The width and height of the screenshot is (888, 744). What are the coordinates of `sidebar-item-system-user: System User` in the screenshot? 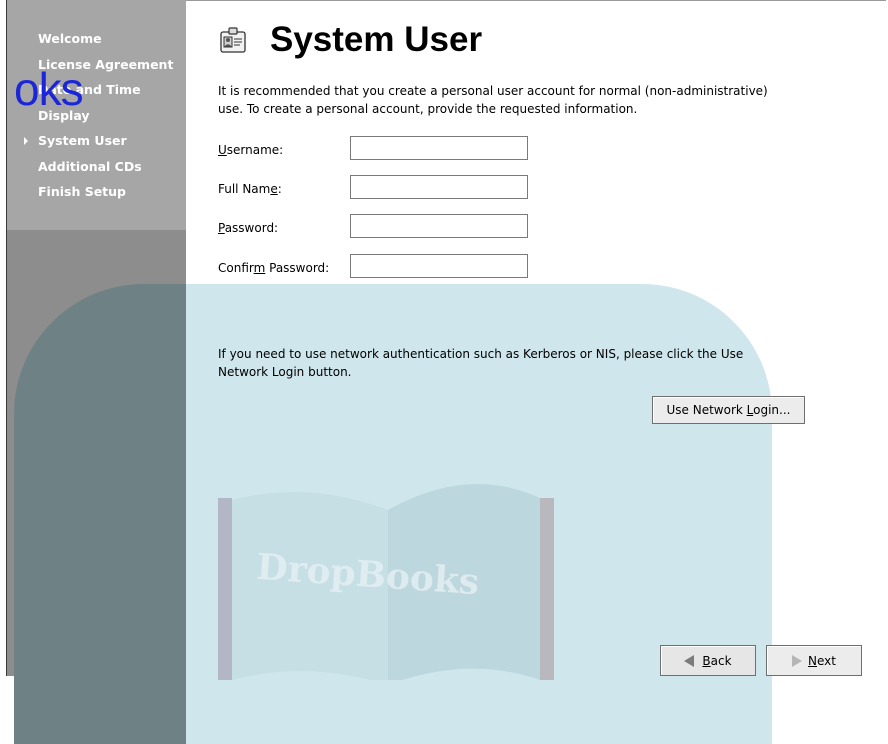 It's located at (98, 145).